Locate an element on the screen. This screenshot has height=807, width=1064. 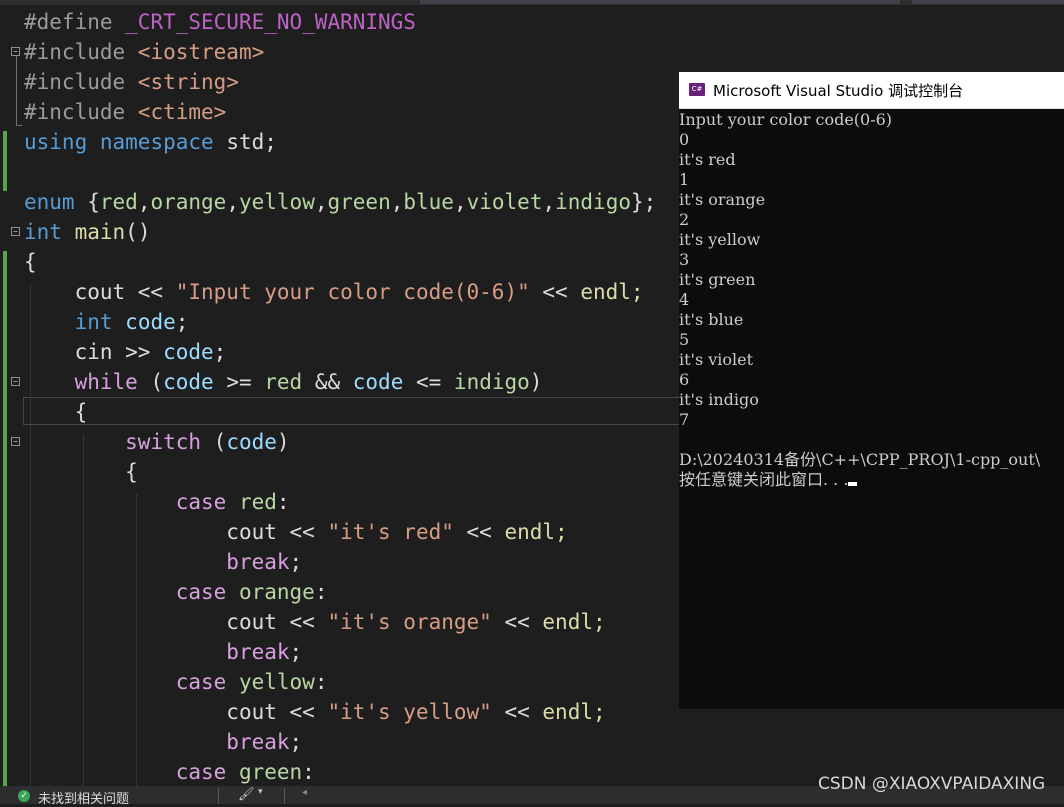
console-line: 0 is located at coordinates (684, 139).